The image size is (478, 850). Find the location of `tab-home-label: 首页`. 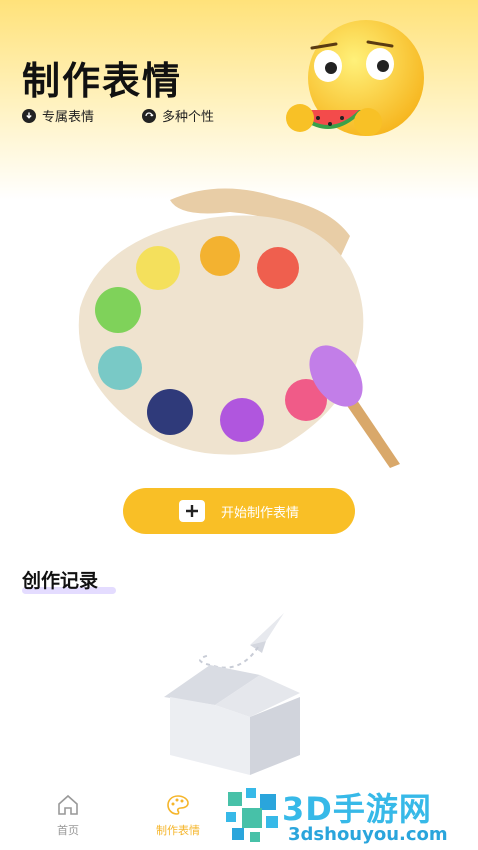

tab-home-label: 首页 is located at coordinates (68, 830).